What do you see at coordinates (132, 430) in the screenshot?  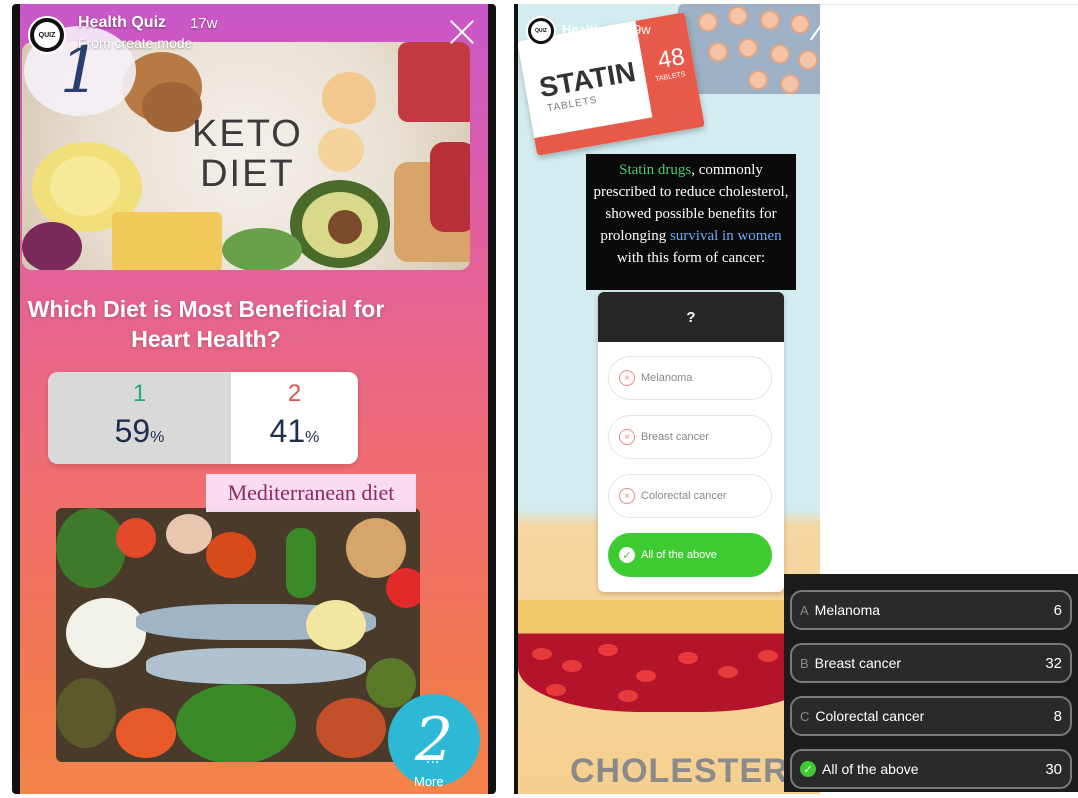 I see `poll-option-1-value: 59` at bounding box center [132, 430].